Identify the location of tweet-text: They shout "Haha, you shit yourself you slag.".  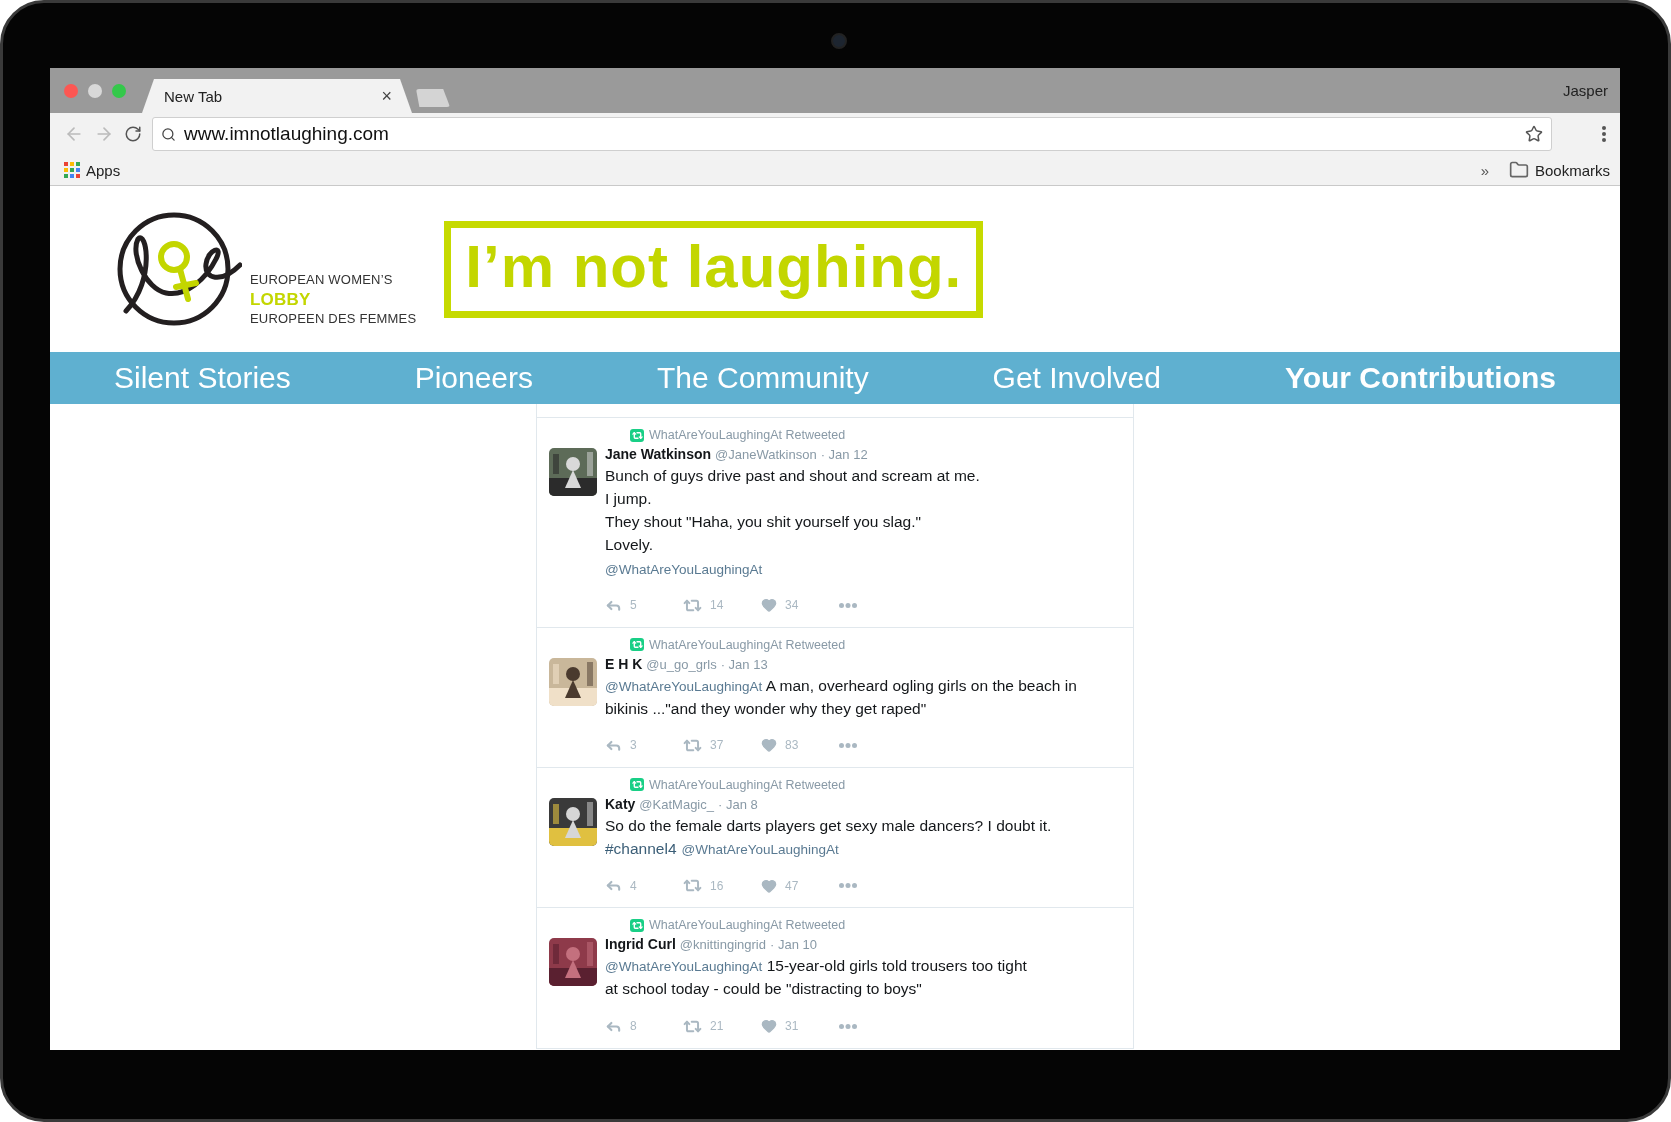
(763, 522).